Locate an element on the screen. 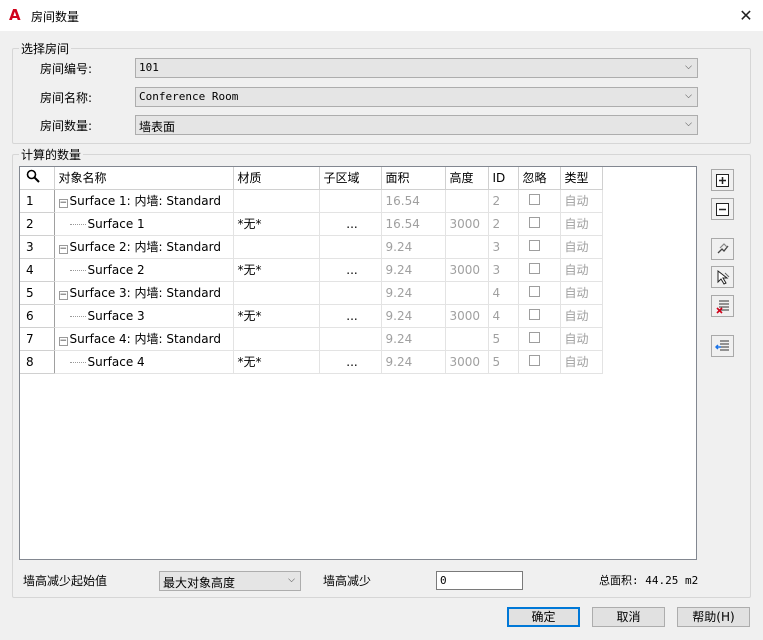 This screenshot has height=640, width=763. room-name-select: Conference Room ⌵ is located at coordinates (416, 97).